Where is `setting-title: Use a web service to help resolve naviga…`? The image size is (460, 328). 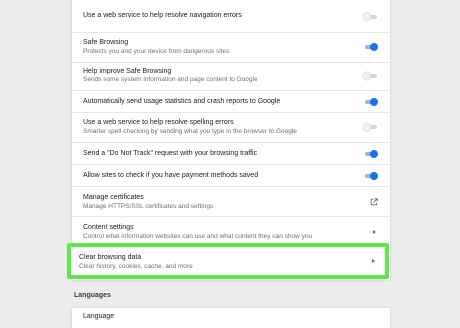
setting-title: Use a web service to help resolve naviga… is located at coordinates (162, 15).